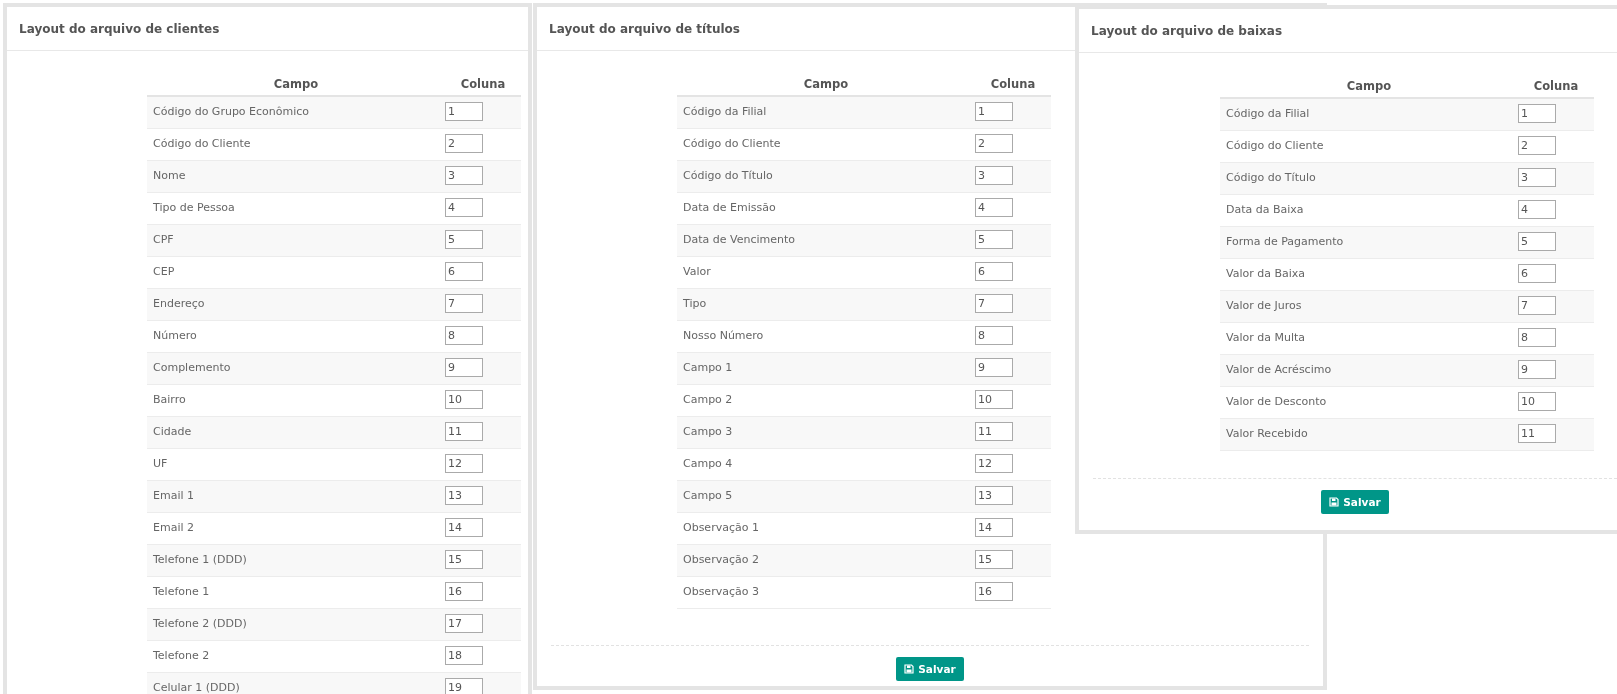  Describe the element at coordinates (1264, 209) in the screenshot. I see `table-cell-text: Data da Baixa` at that location.